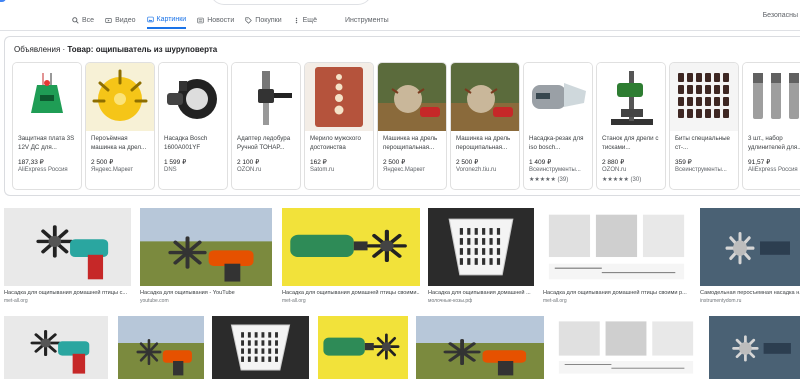 The image size is (800, 379). Describe the element at coordinates (318, 162) in the screenshot. I see `product-price: 162 ₽` at that location.